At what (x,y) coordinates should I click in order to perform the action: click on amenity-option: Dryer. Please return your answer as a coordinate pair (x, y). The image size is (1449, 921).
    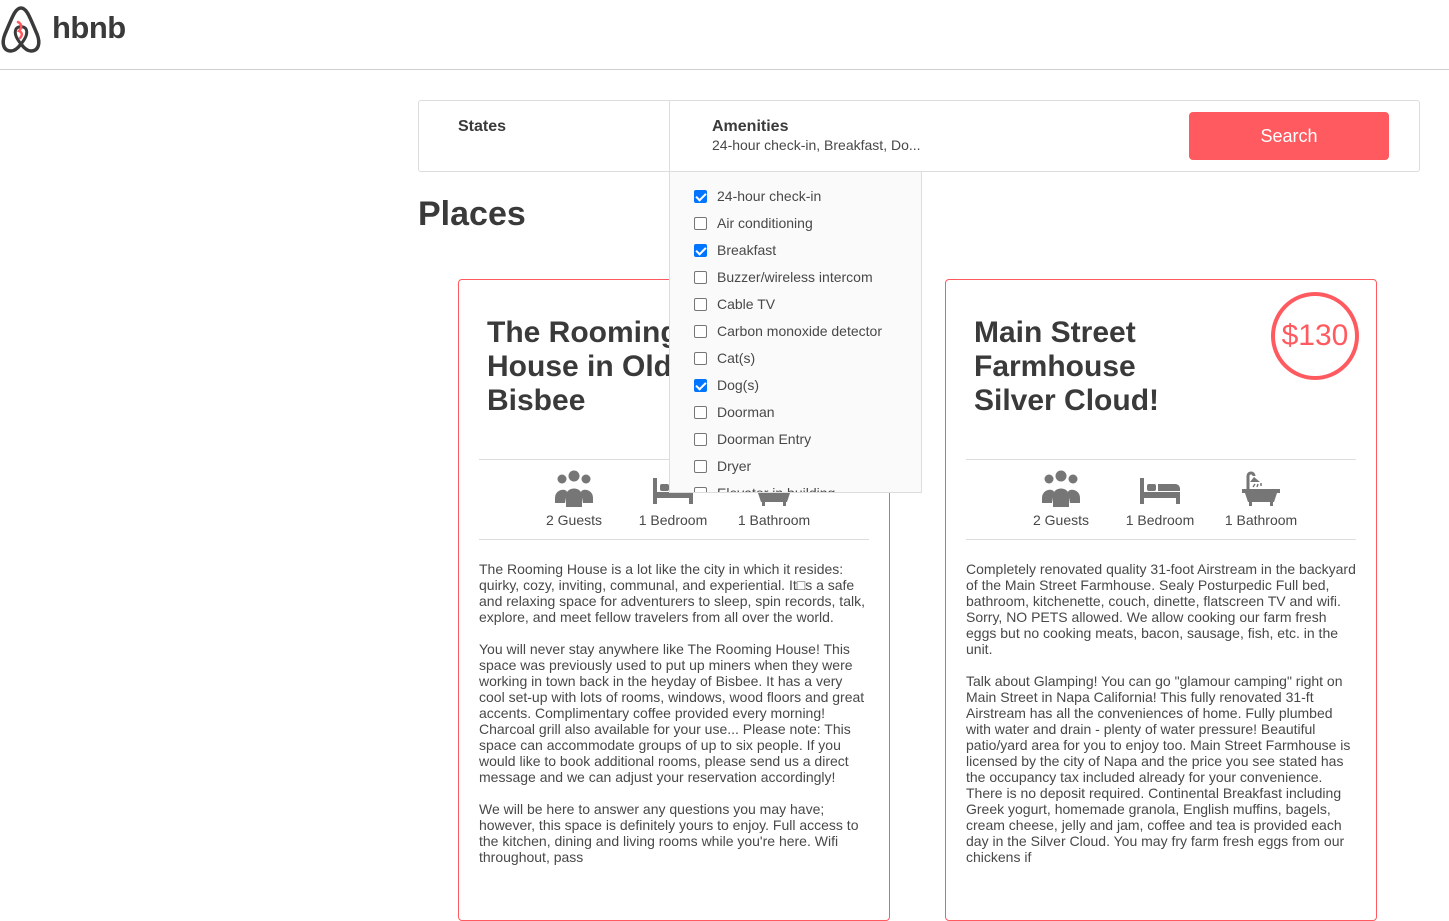
    Looking at the image, I should click on (722, 466).